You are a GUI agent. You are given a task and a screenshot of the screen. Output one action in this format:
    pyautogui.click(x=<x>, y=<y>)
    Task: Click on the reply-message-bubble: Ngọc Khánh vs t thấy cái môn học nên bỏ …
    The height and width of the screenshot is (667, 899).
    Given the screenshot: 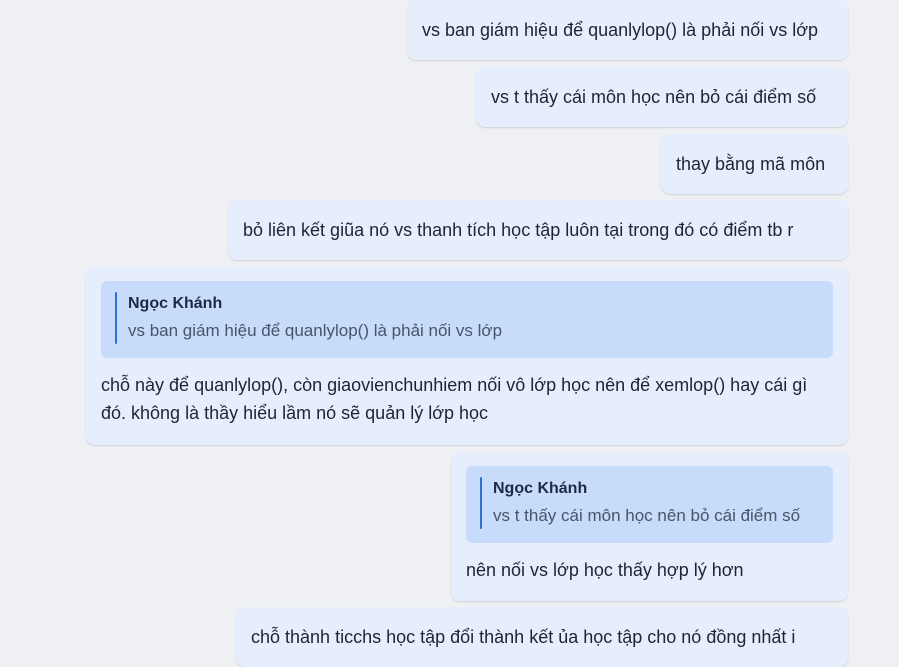 What is the action you would take?
    pyautogui.click(x=649, y=526)
    